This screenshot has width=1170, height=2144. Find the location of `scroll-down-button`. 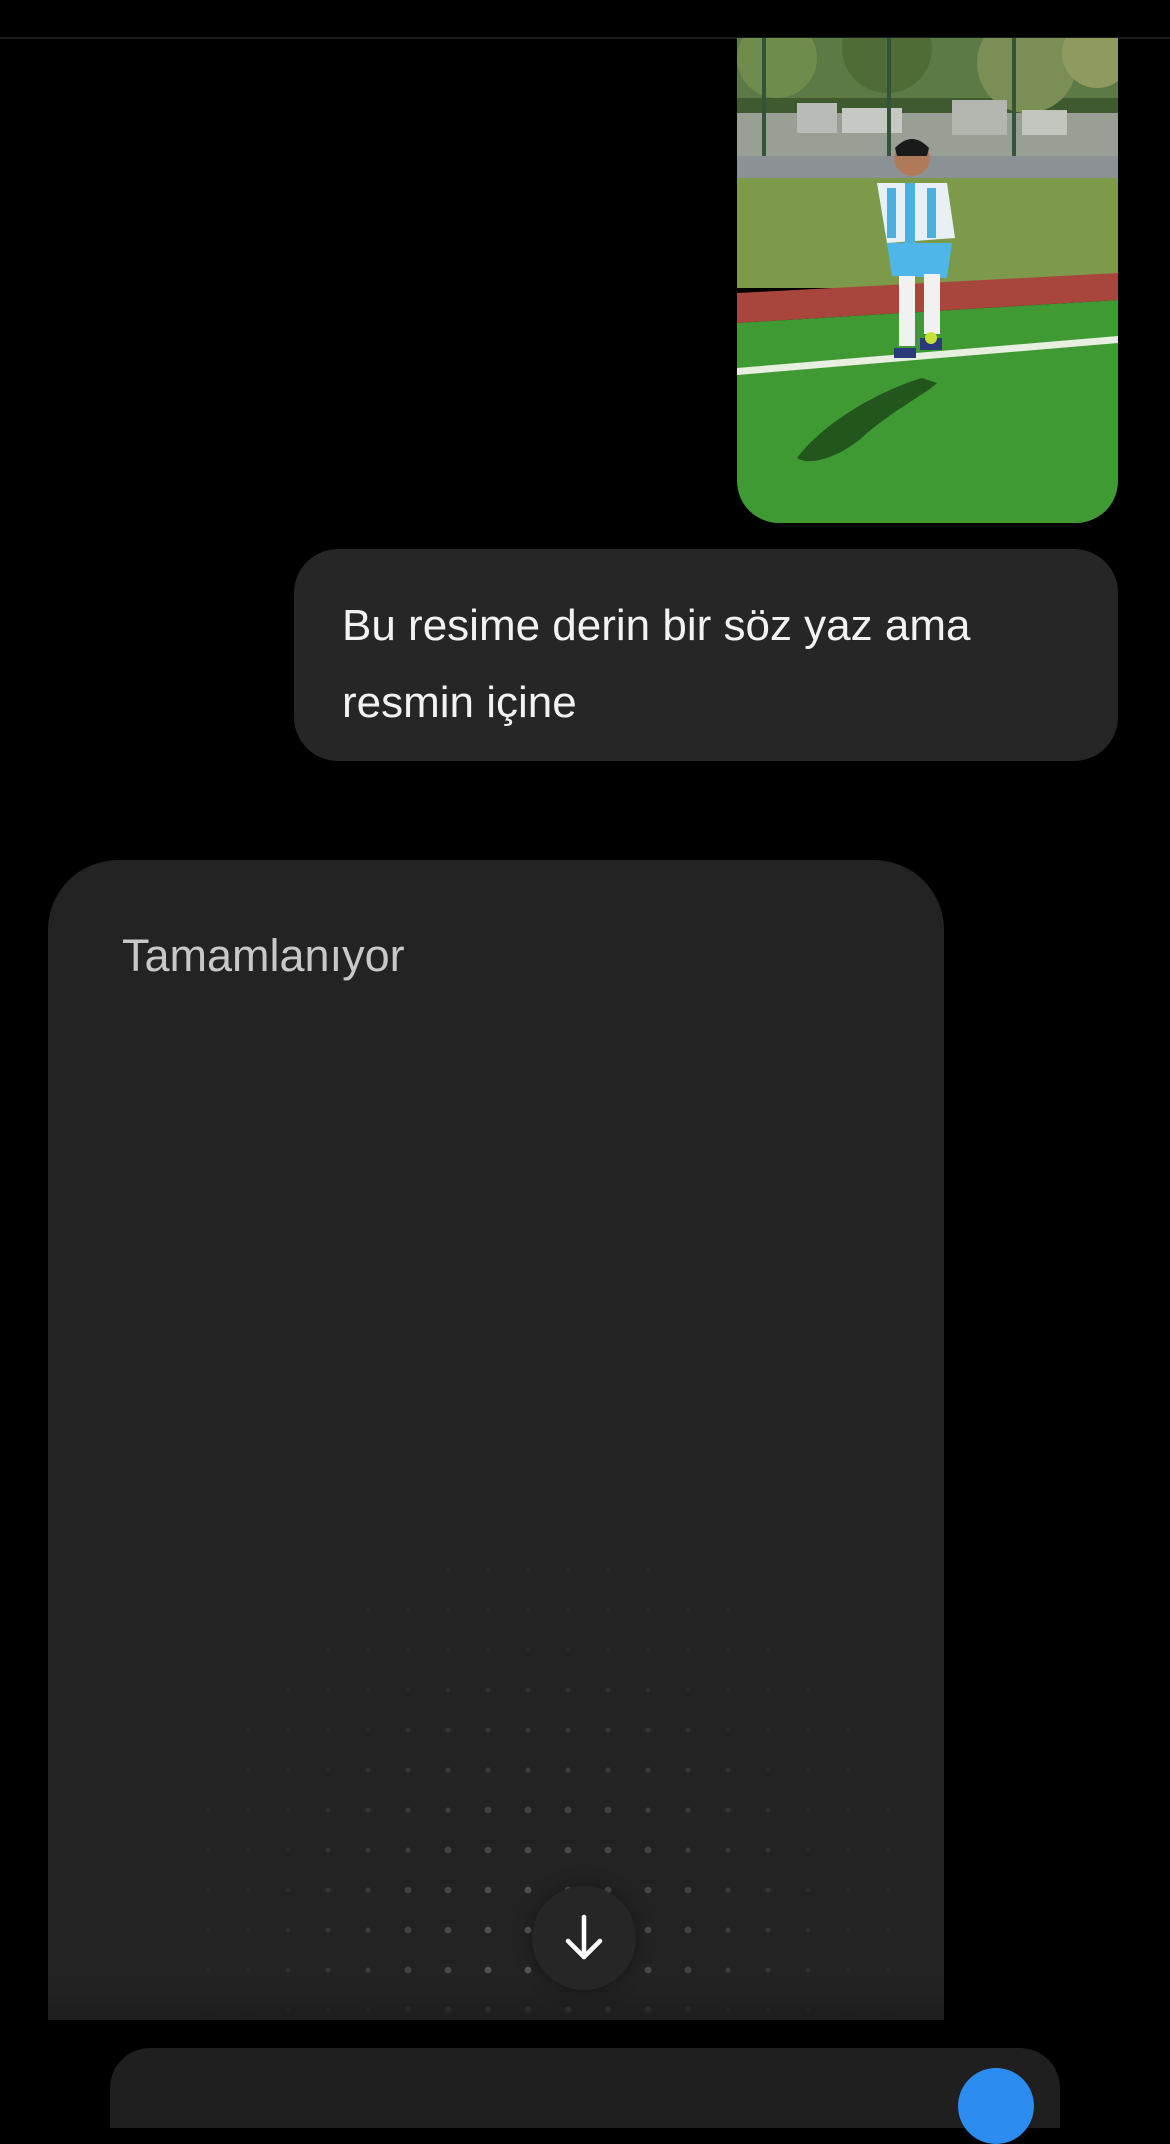

scroll-down-button is located at coordinates (584, 1938).